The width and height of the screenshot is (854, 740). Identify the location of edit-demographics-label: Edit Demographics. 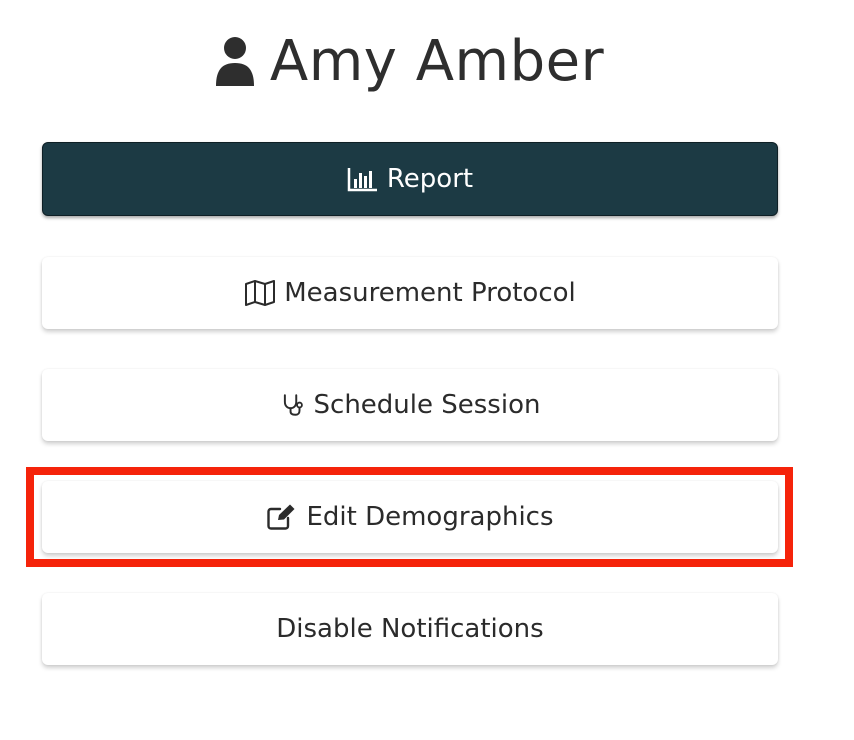
(430, 517).